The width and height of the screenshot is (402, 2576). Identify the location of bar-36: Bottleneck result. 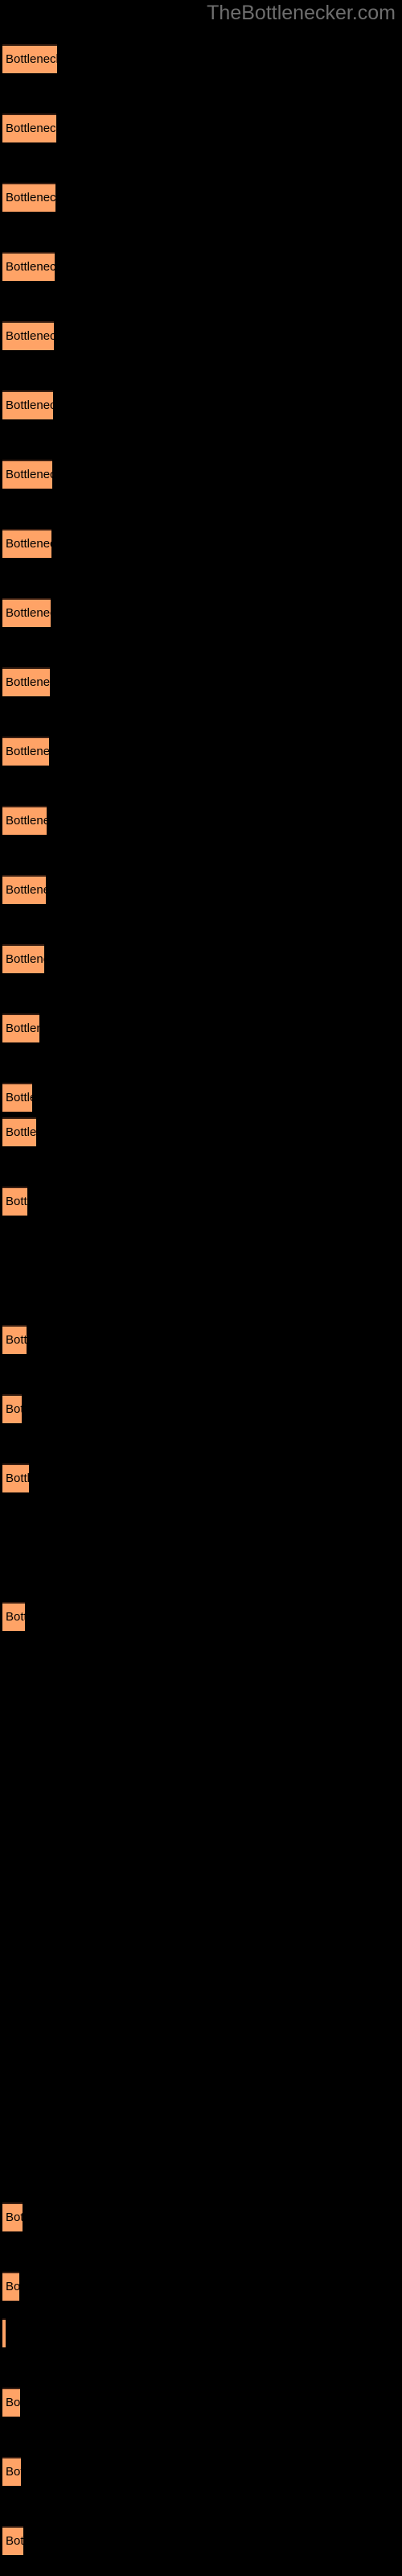
(12, 2540).